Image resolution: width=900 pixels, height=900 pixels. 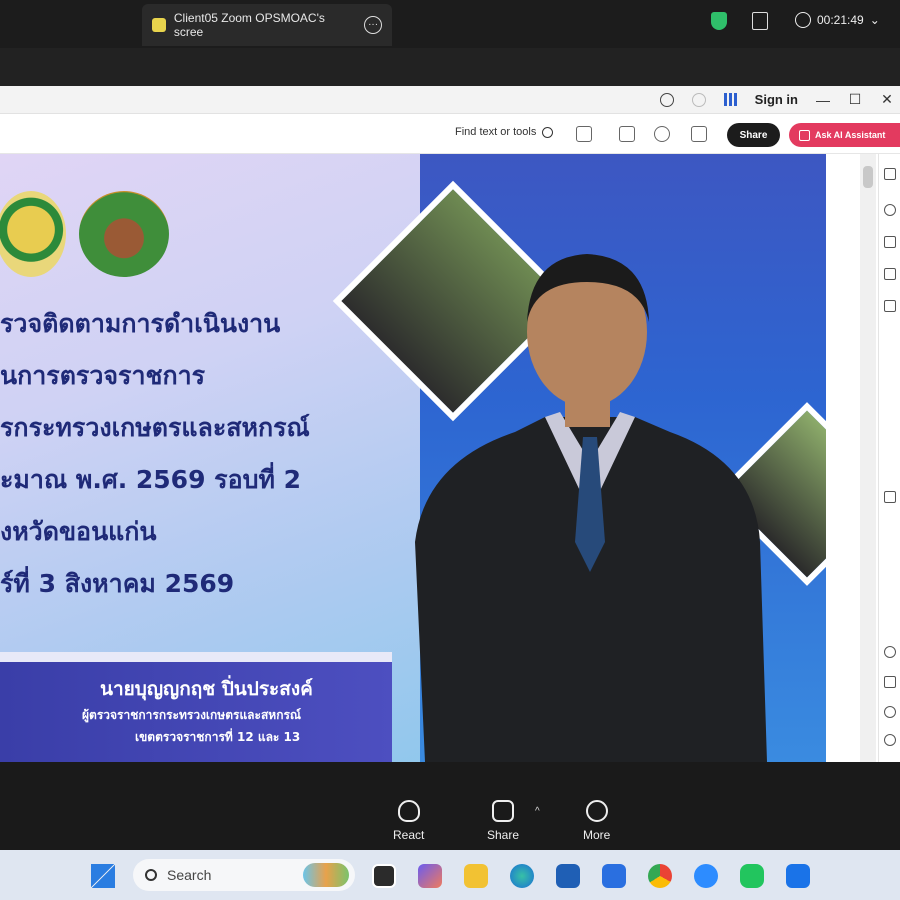 What do you see at coordinates (719, 21) in the screenshot?
I see `shield-icon` at bounding box center [719, 21].